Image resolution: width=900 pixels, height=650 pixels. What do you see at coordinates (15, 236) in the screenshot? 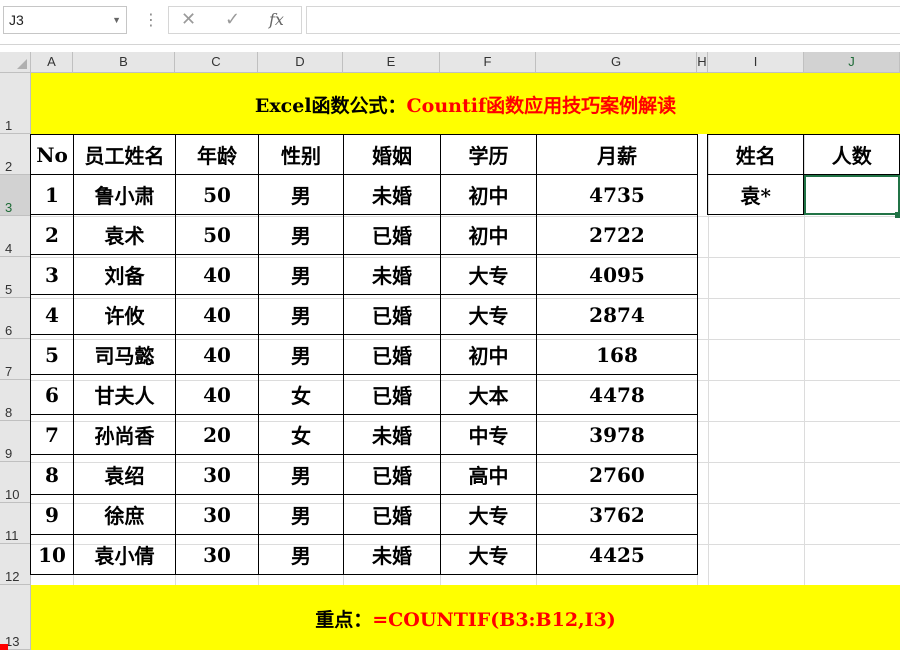
I see `row-header-4: 4` at bounding box center [15, 236].